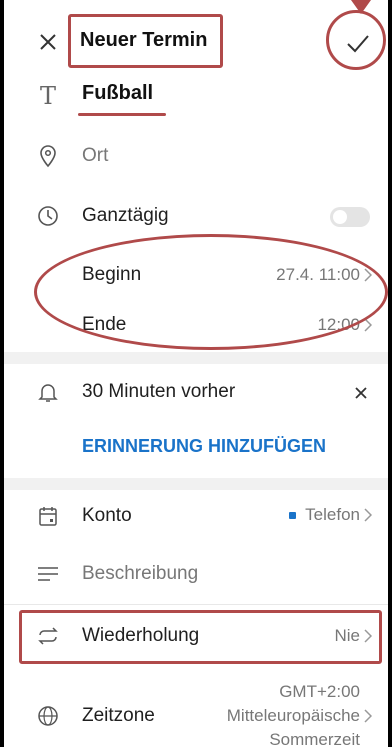 The image size is (392, 747). Describe the element at coordinates (211, 292) in the screenshot. I see `time-highlight-ellipse` at that location.